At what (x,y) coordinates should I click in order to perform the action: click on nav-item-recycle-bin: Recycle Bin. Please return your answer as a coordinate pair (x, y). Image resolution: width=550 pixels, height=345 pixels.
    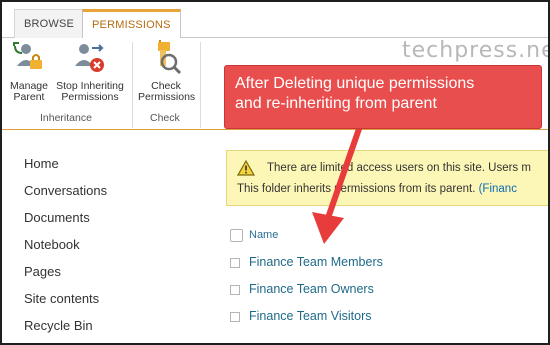
    Looking at the image, I should click on (65, 330).